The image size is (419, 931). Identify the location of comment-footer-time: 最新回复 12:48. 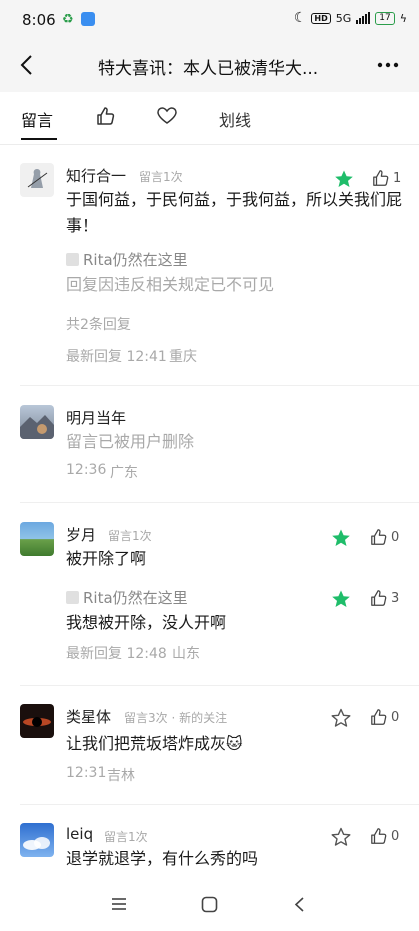
(116, 654).